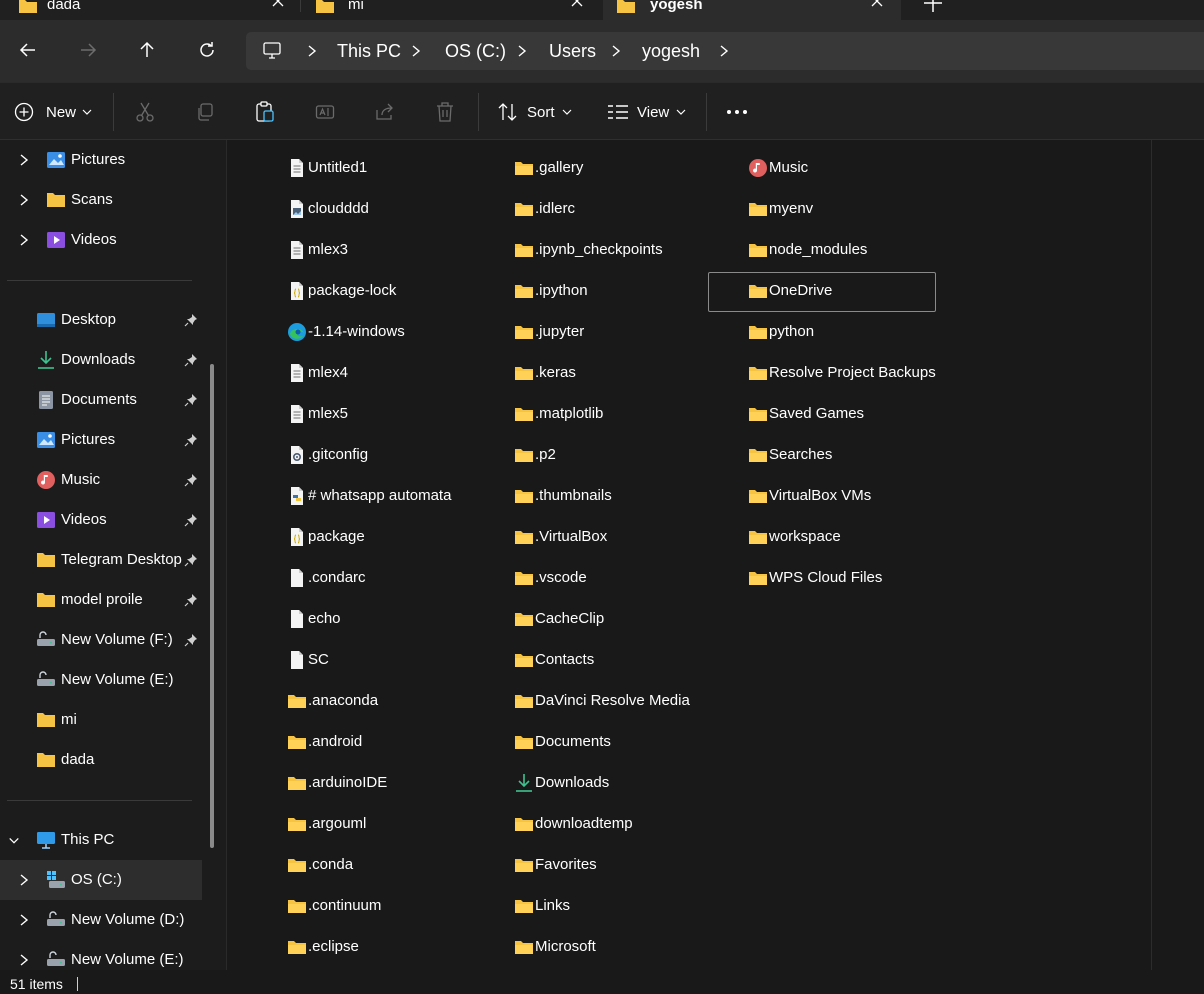 The height and width of the screenshot is (994, 1204). What do you see at coordinates (400, 783) in the screenshot?
I see `file-item: .arduinoIDE` at bounding box center [400, 783].